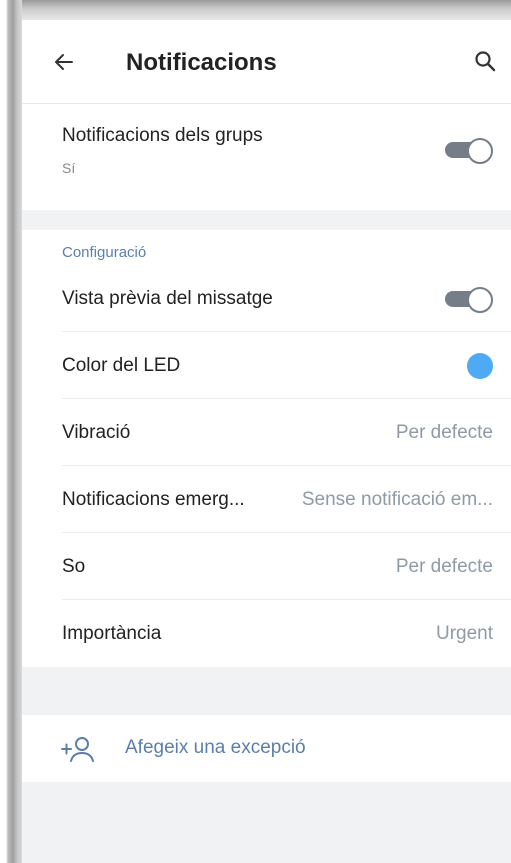 The height and width of the screenshot is (863, 511). Describe the element at coordinates (464, 633) in the screenshot. I see `importance-value: Urgent` at that location.